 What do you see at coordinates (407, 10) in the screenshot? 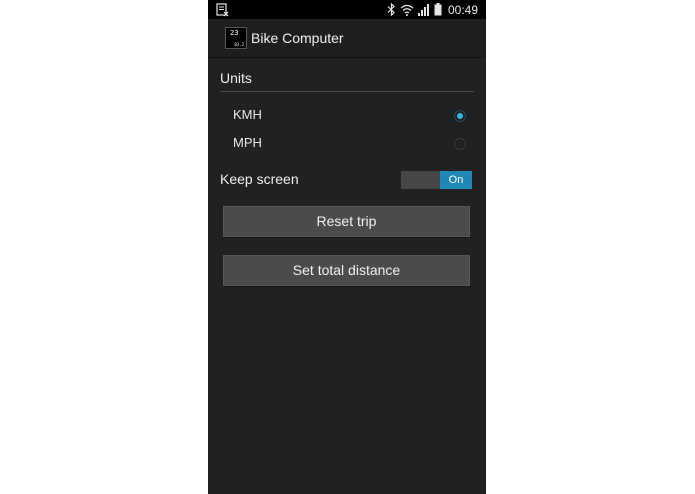
I see `wifi-icon` at bounding box center [407, 10].